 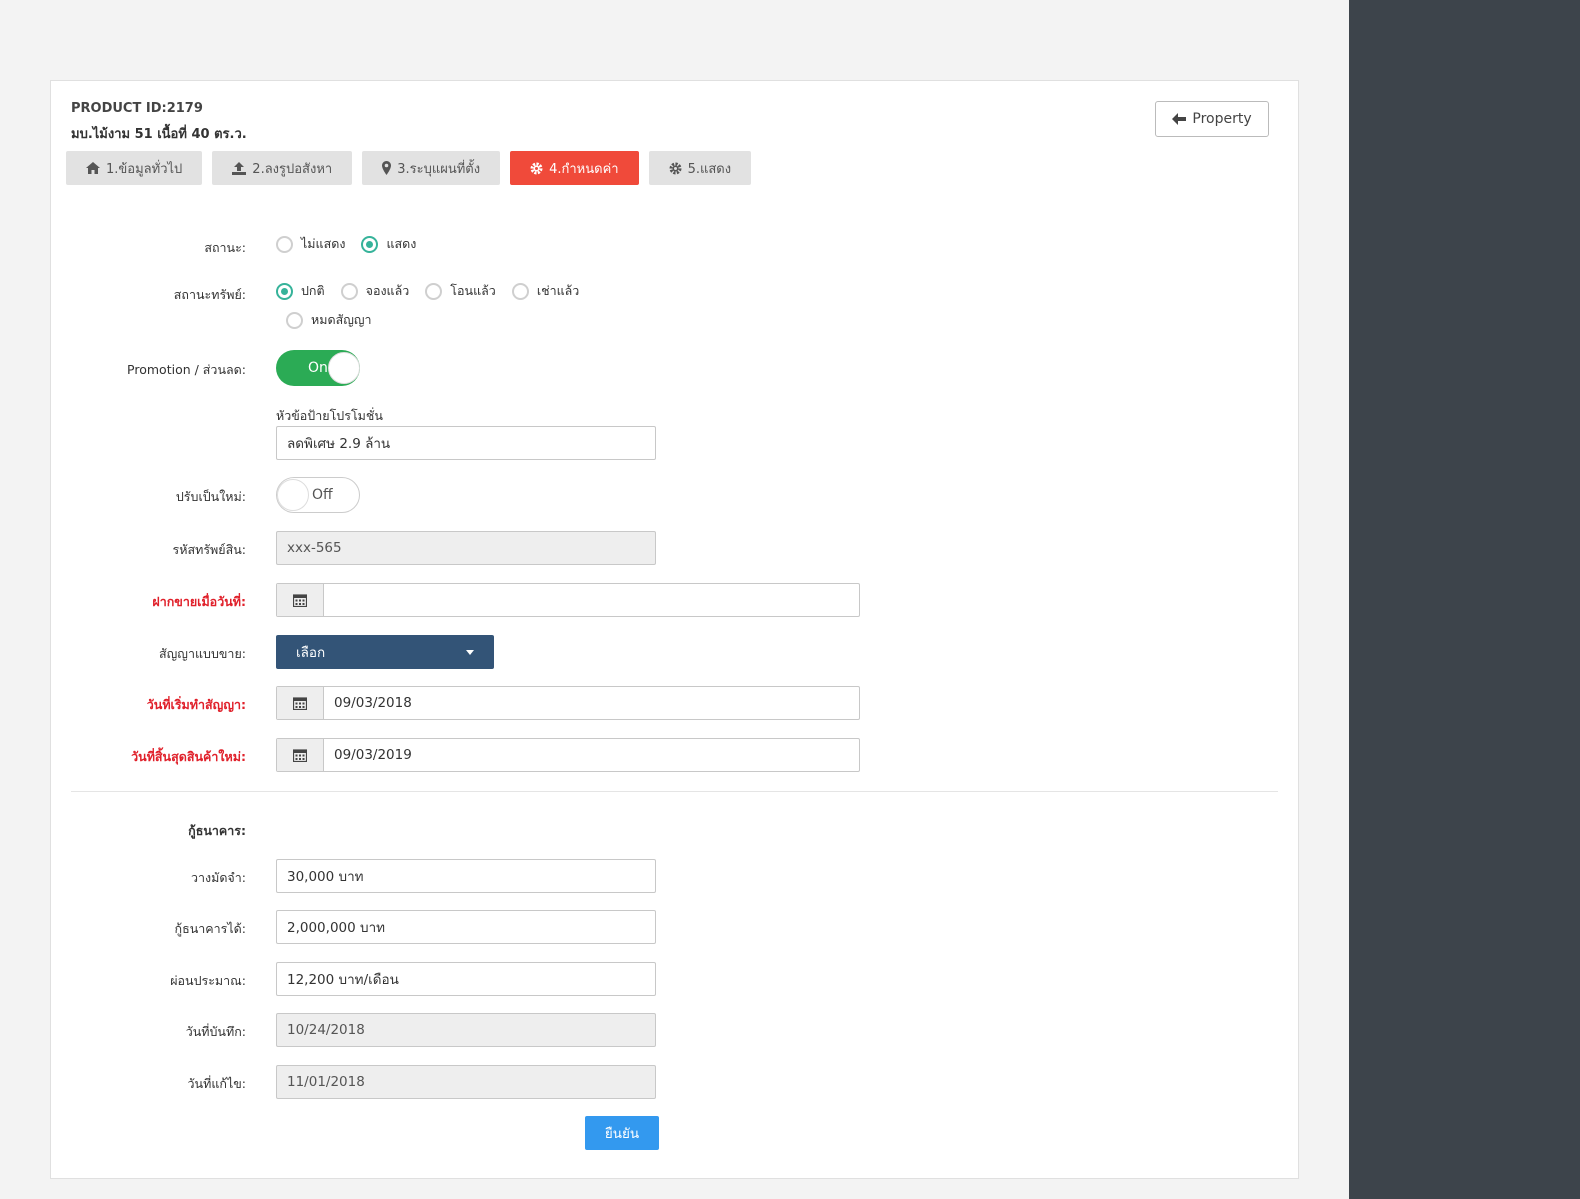 What do you see at coordinates (466, 876) in the screenshot?
I see `deposit-input: 30,000 บาท` at bounding box center [466, 876].